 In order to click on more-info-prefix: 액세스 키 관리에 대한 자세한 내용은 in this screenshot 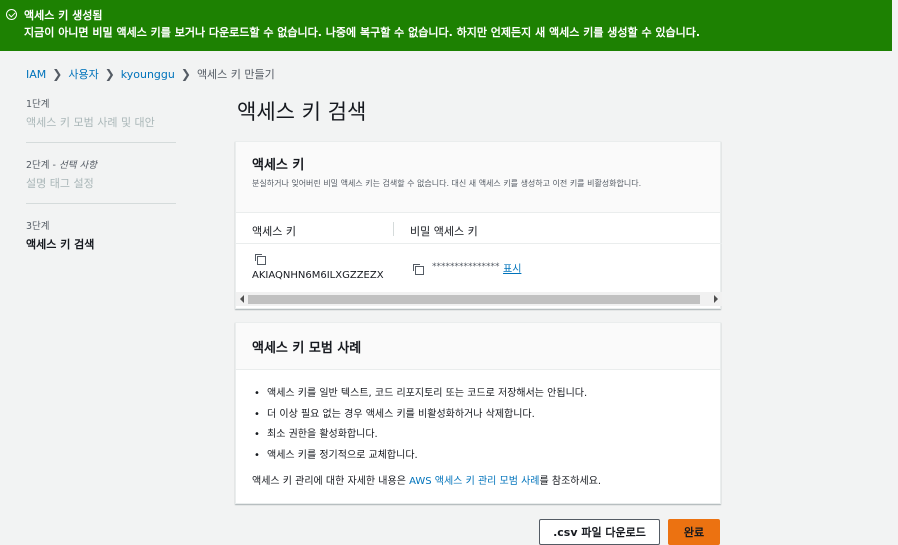, I will do `click(331, 481)`.